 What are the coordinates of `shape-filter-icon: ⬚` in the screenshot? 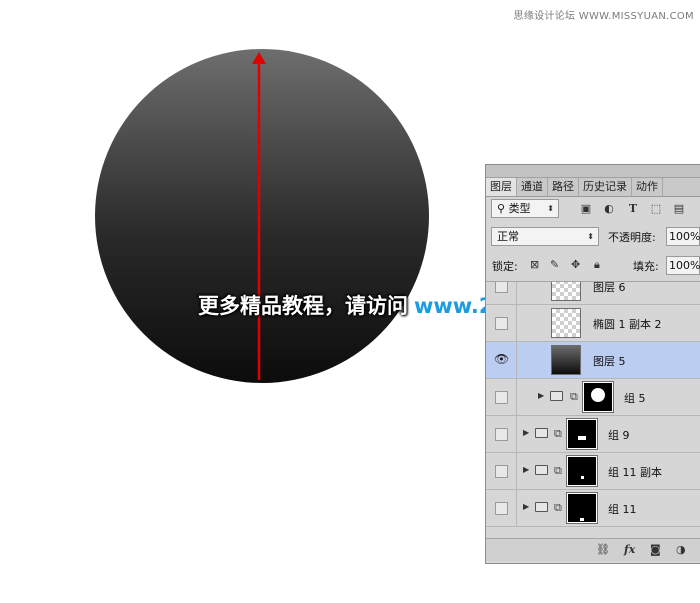 It's located at (656, 209).